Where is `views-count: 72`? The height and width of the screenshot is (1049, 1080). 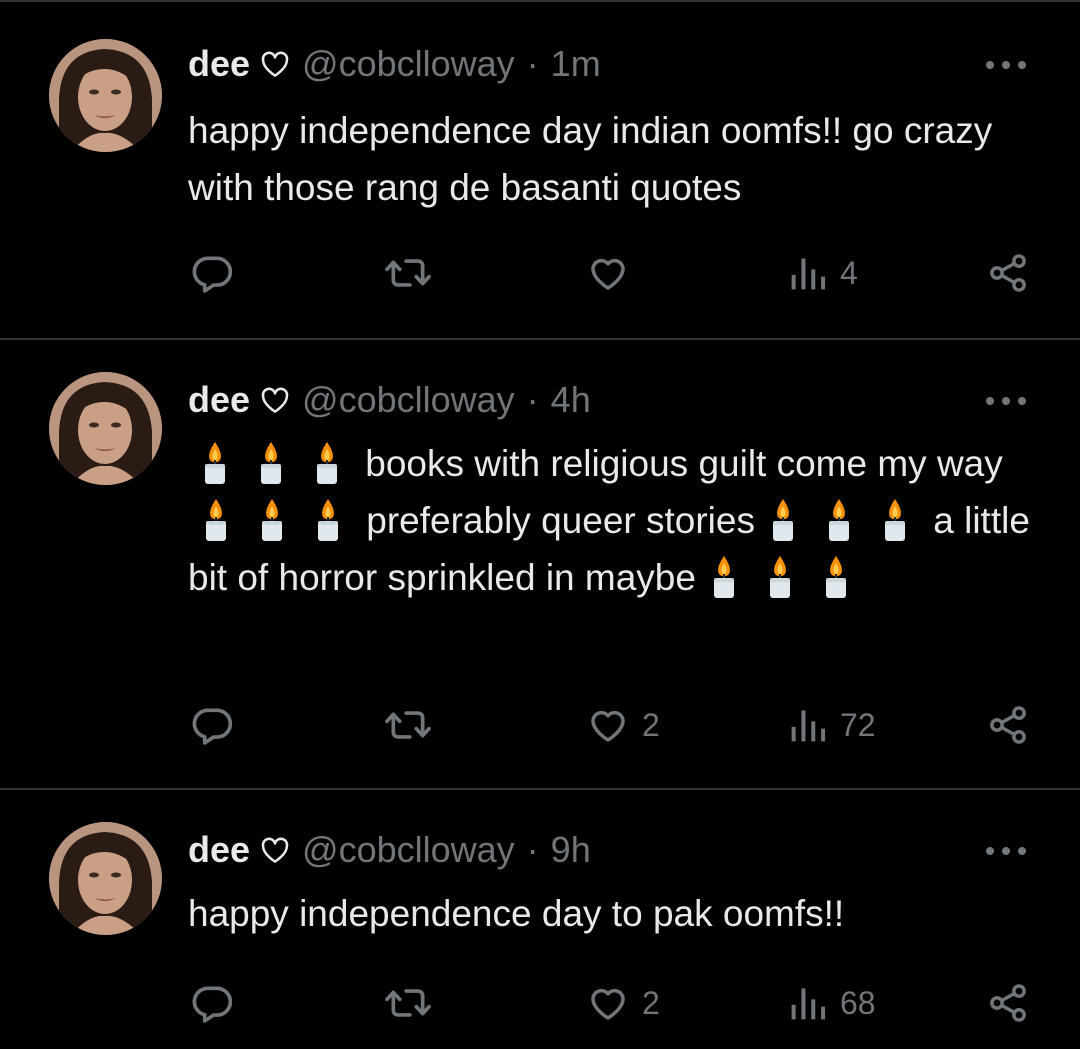
views-count: 72 is located at coordinates (858, 724).